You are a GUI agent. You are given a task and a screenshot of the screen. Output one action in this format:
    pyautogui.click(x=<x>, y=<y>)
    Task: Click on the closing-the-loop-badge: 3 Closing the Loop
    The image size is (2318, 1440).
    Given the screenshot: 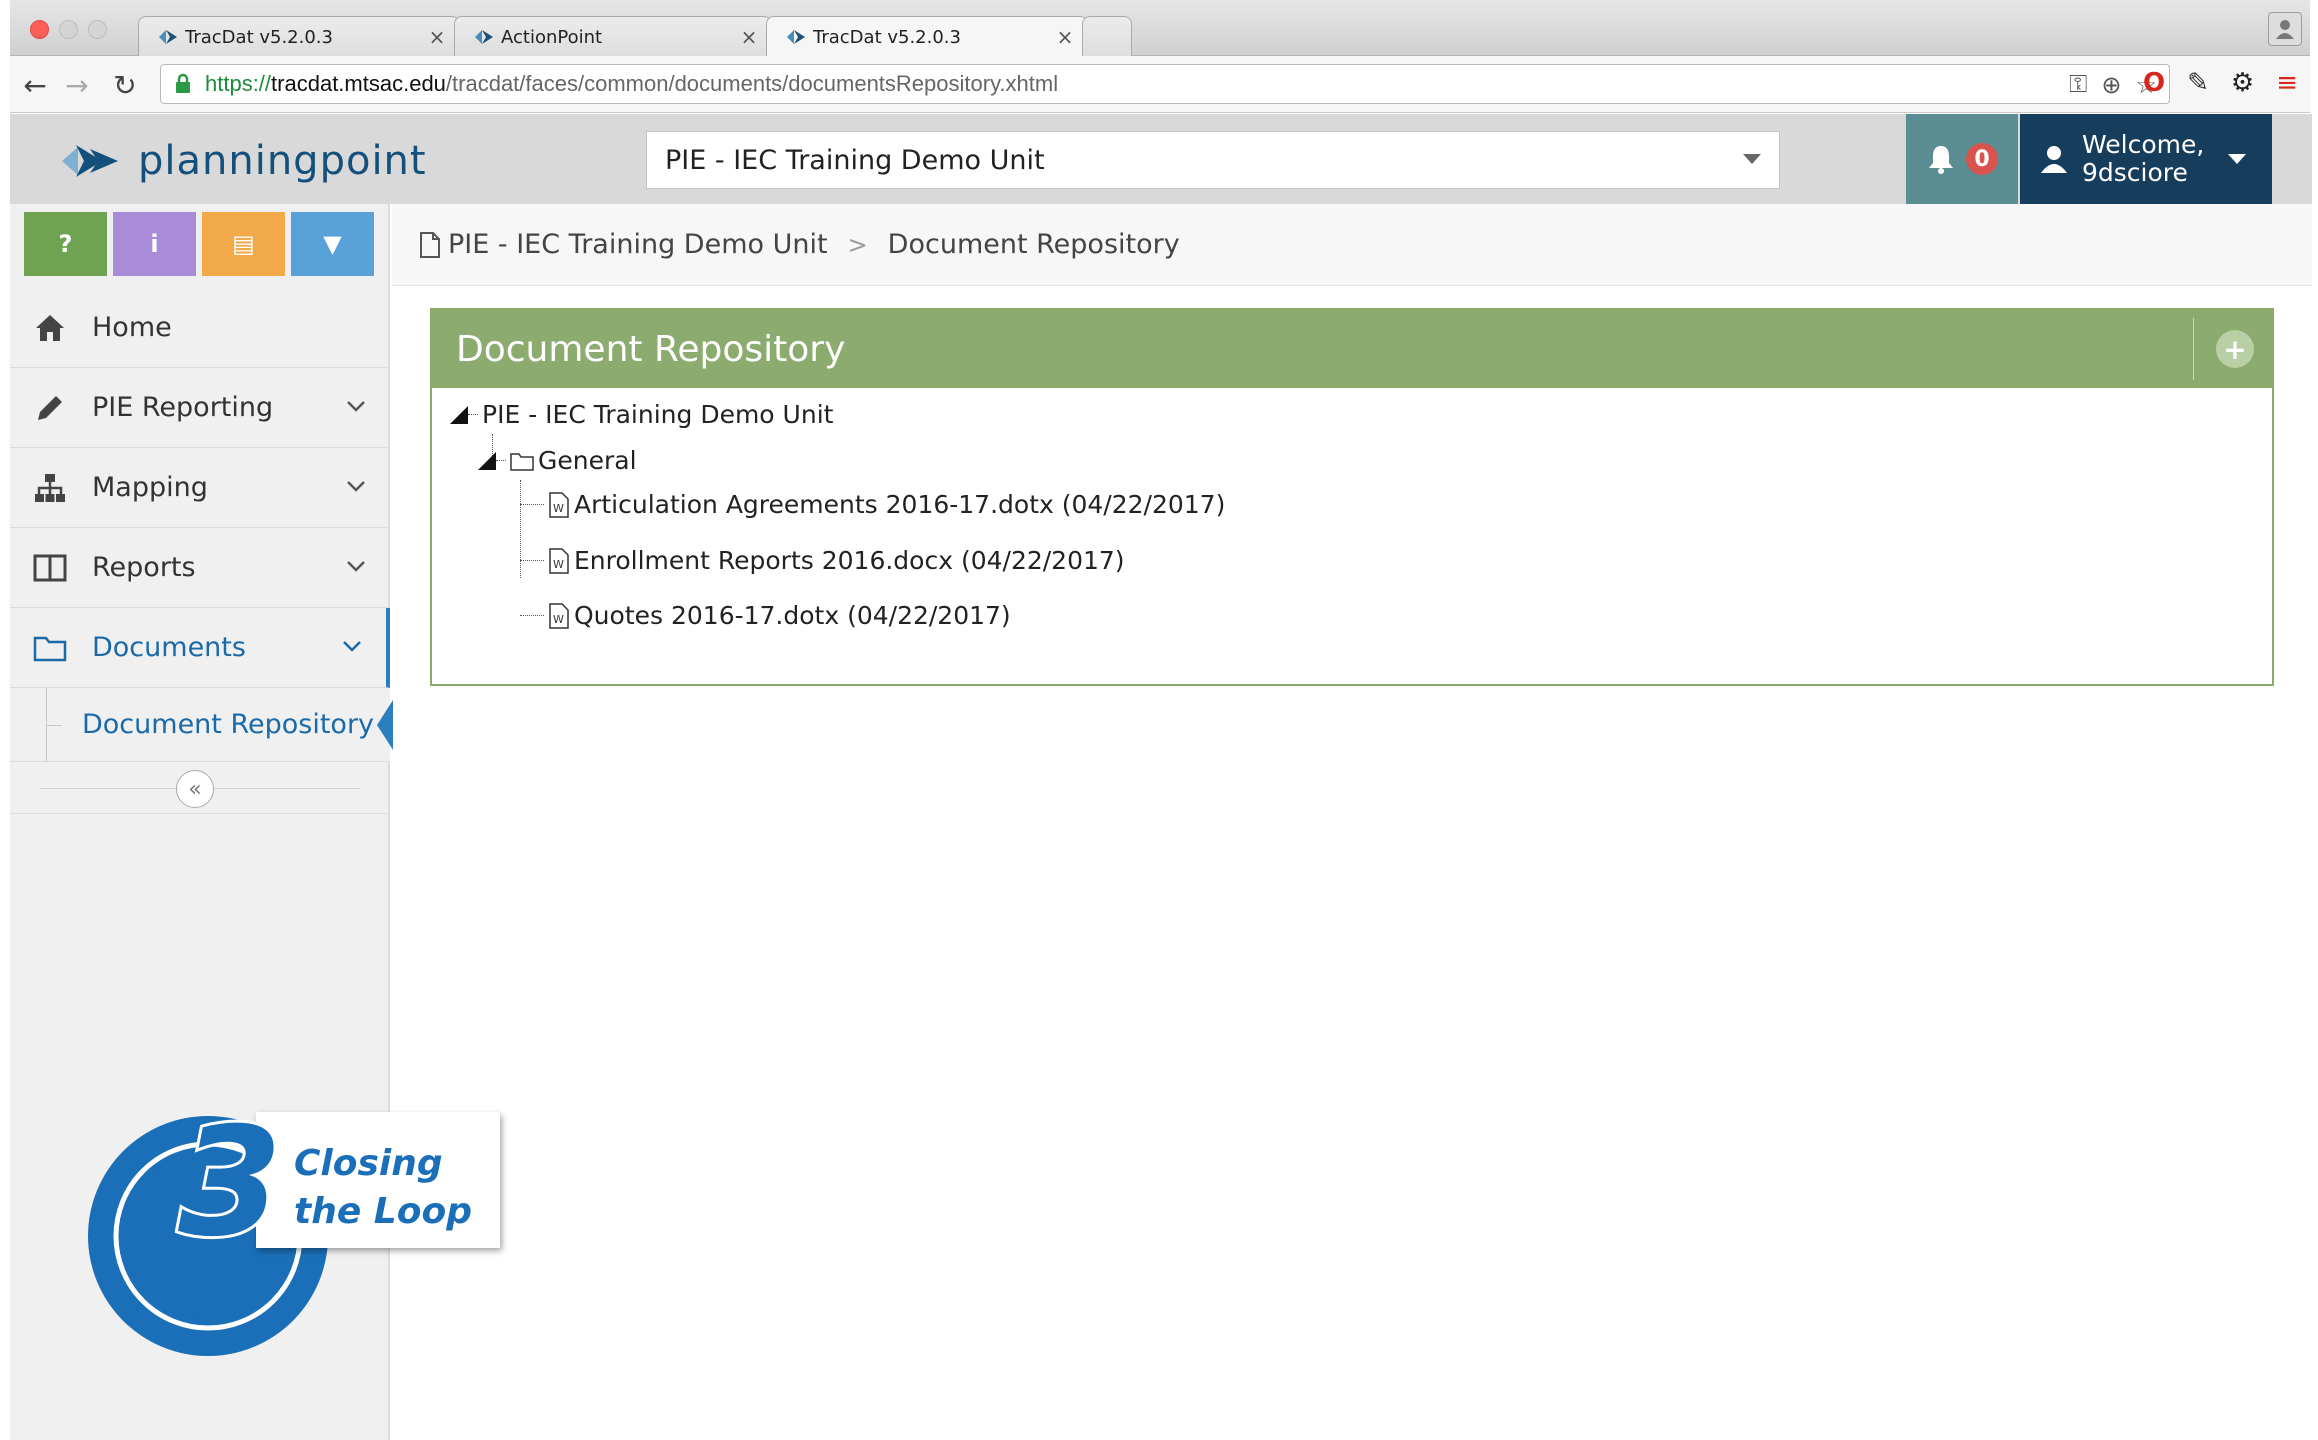 What is the action you would take?
    pyautogui.click(x=296, y=1226)
    